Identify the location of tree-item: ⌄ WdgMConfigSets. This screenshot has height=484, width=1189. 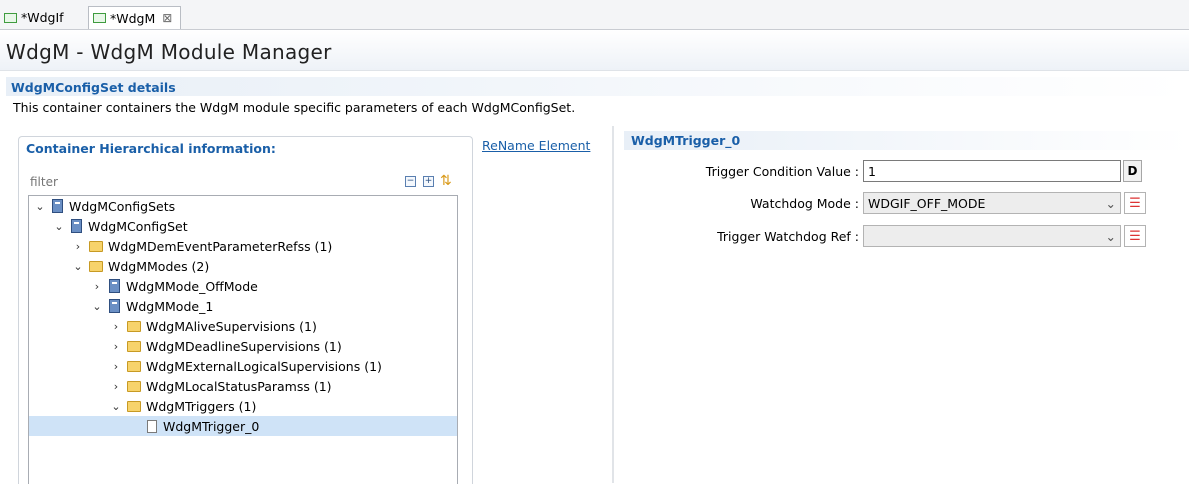
(243, 206).